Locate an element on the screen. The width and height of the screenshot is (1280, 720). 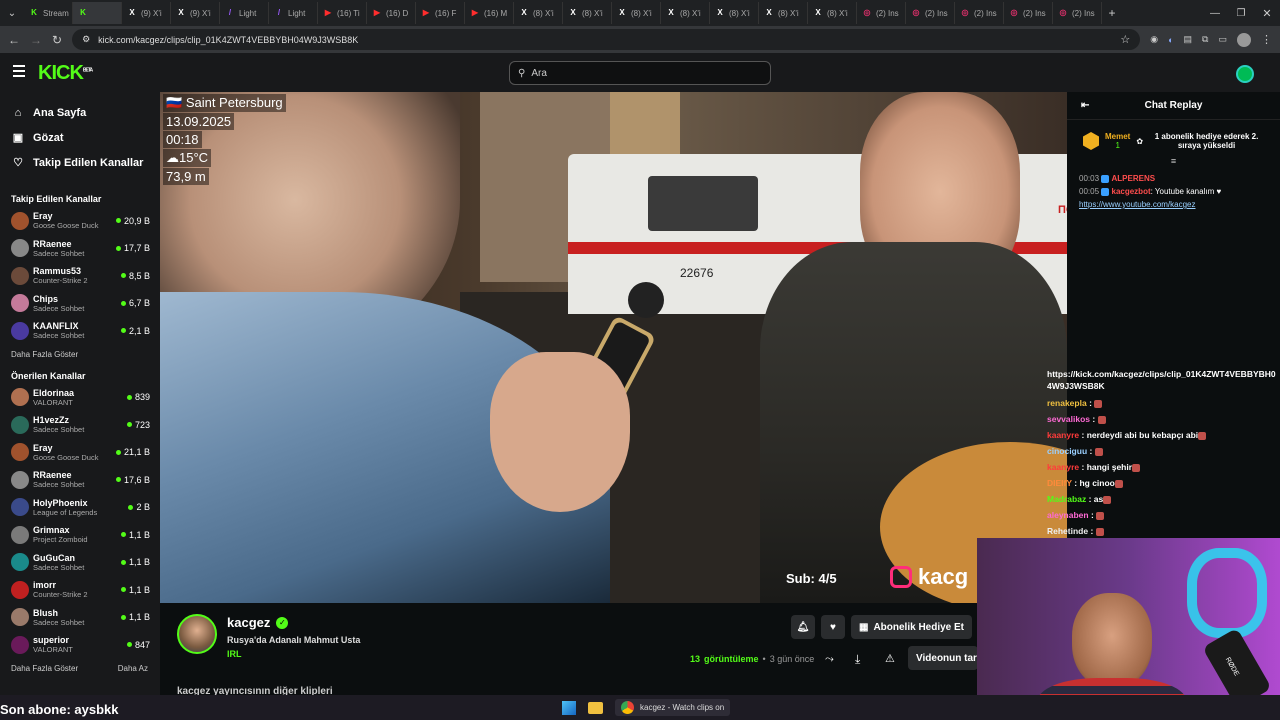
puzzle-icon: ⧉ is located at coordinates (1205, 39).